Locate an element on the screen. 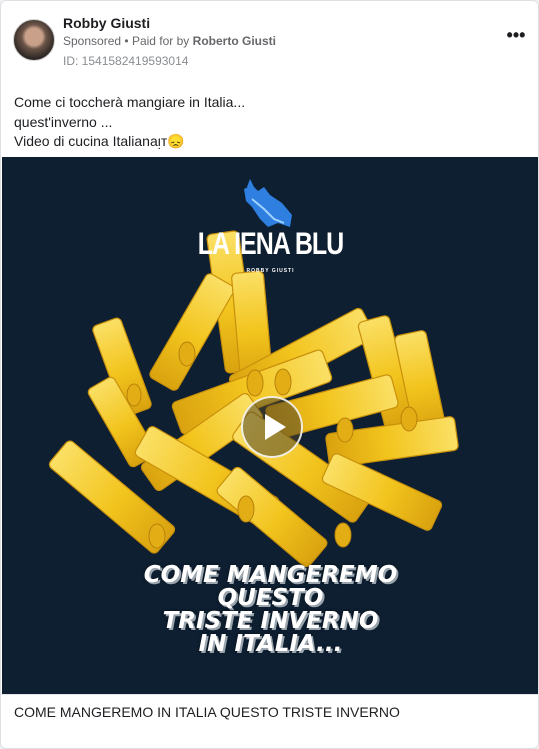  caption-line-3: Video di cucina Italianaᴉᴛ😞 is located at coordinates (129, 142).